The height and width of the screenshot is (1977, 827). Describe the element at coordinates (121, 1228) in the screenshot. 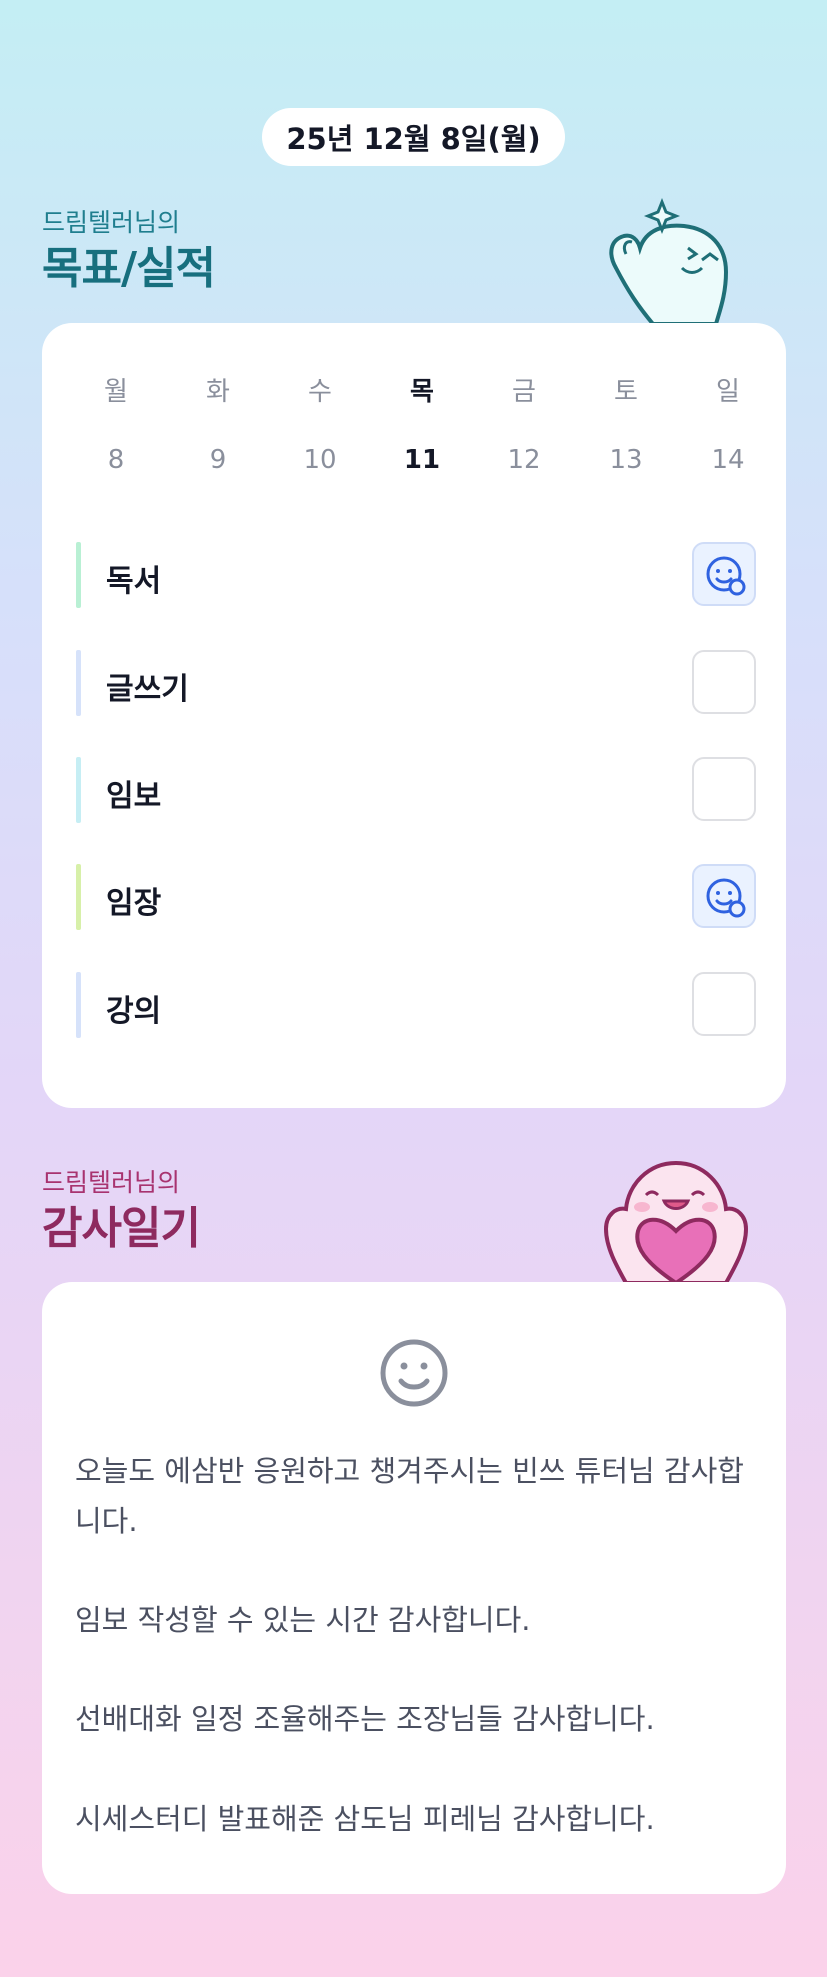

I see `thanks-title: 감사일기` at that location.